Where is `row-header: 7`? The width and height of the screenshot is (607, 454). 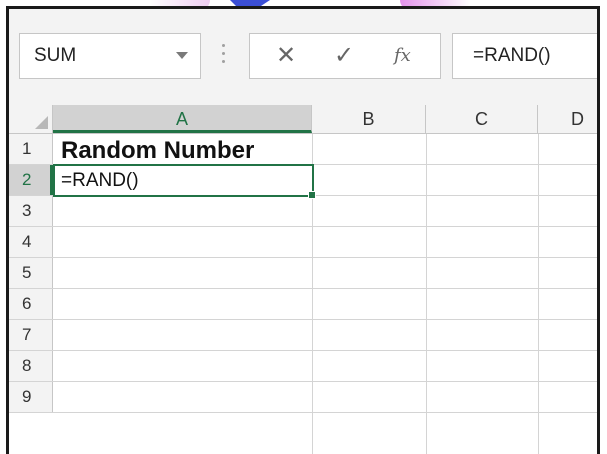
row-header: 7 is located at coordinates (31, 335).